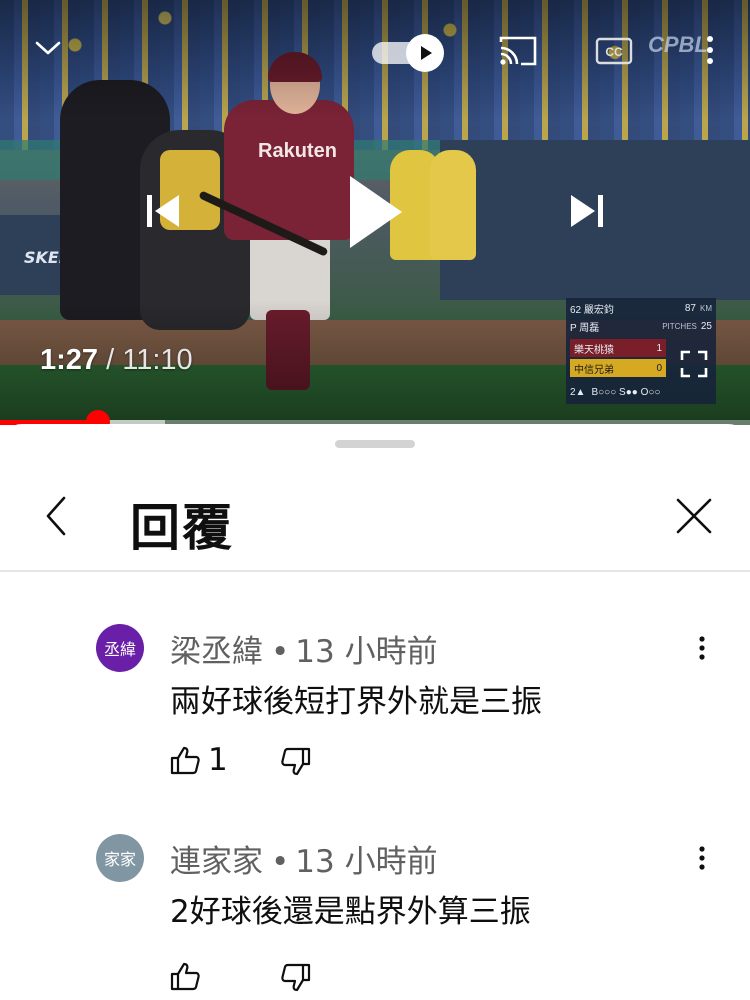 The image size is (750, 1000). I want to click on comment-text: 2好球後還是點界外算三振, so click(350, 912).